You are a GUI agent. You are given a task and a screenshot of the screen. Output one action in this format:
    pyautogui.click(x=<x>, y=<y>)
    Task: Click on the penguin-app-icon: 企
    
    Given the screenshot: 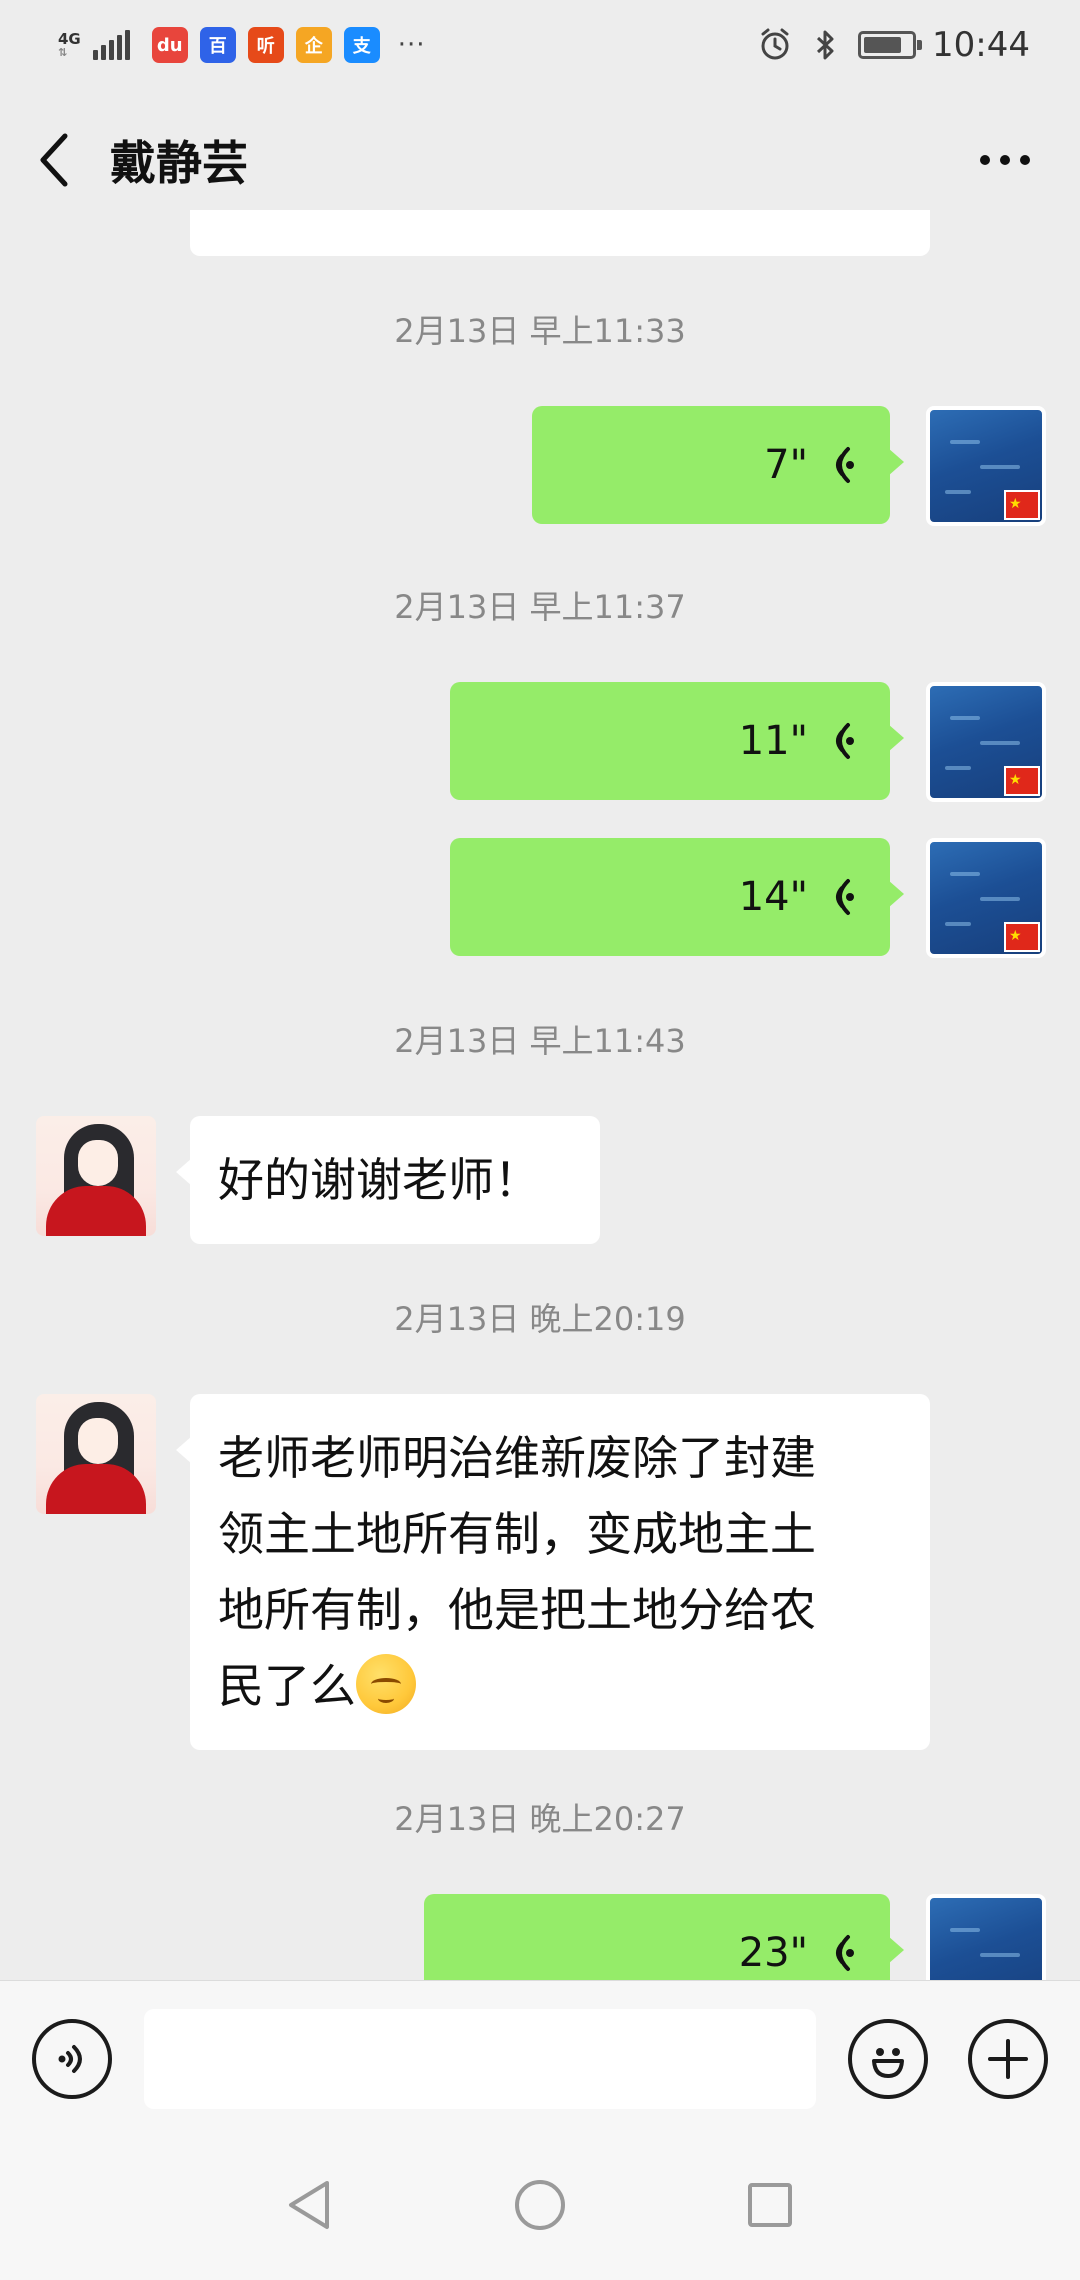 What is the action you would take?
    pyautogui.click(x=313, y=45)
    